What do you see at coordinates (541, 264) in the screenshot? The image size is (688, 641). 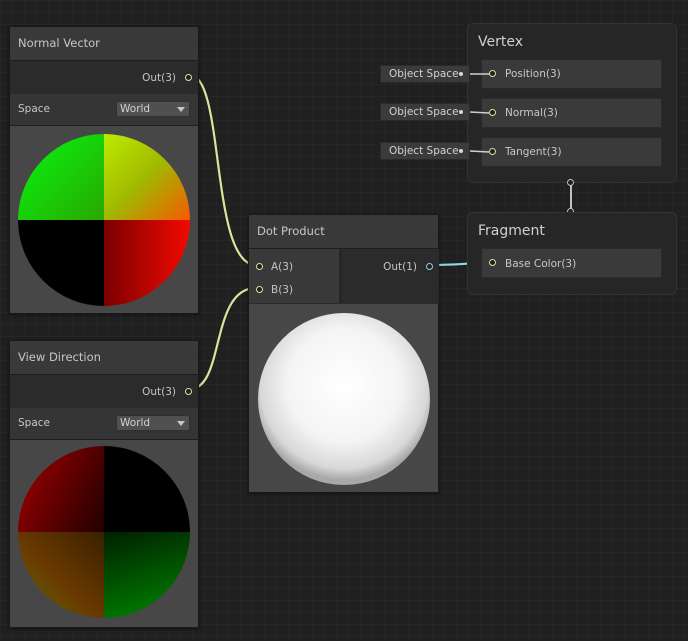 I see `block-label: Base Color(3)` at bounding box center [541, 264].